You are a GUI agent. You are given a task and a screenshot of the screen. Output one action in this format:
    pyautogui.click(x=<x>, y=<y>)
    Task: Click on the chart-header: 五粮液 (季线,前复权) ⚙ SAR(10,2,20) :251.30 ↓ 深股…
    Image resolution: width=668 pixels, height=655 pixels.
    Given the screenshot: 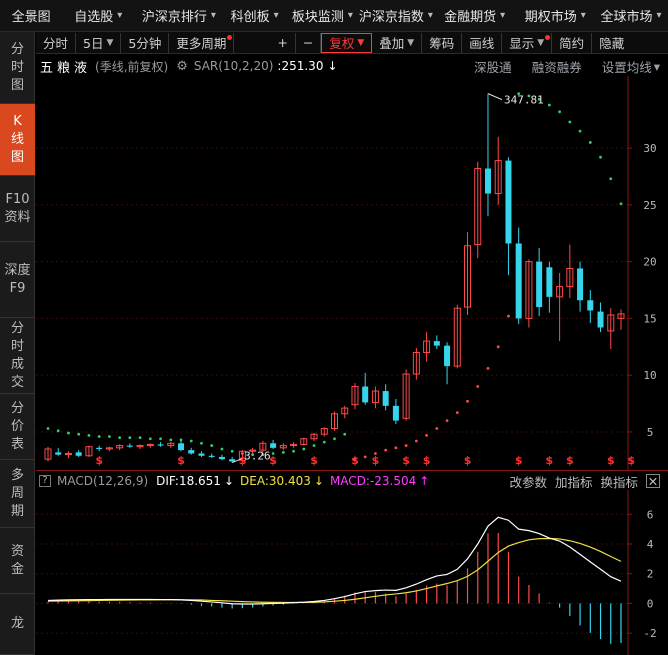 What is the action you would take?
    pyautogui.click(x=352, y=66)
    